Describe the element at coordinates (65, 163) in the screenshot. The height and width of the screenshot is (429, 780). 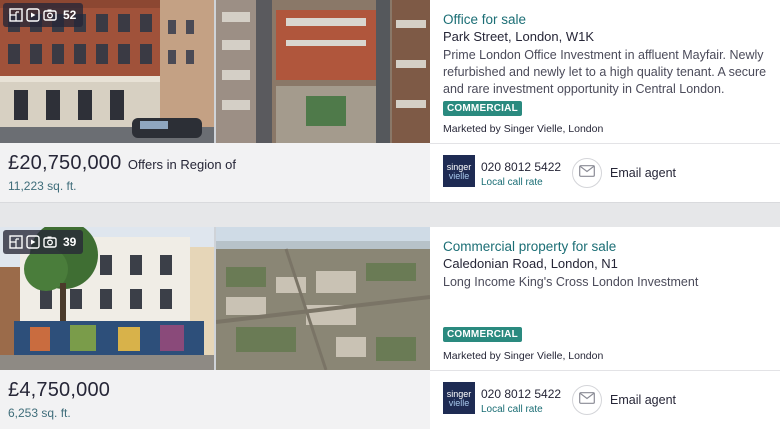
I see `price: £20,750,000` at that location.